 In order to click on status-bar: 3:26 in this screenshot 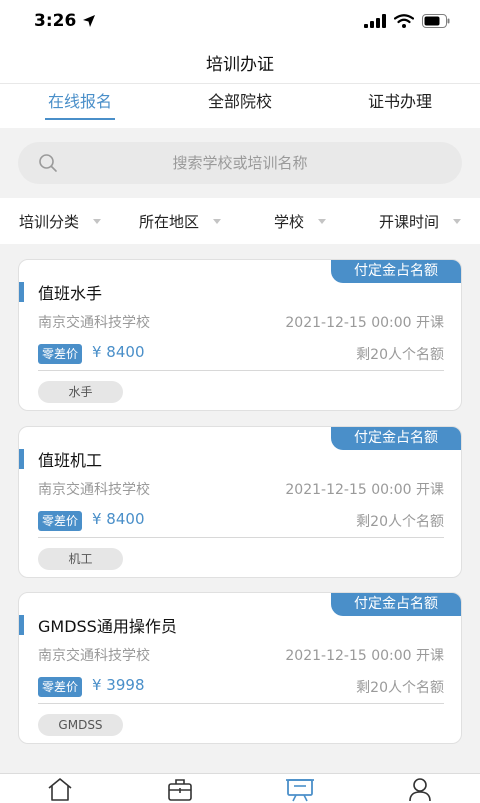, I will do `click(240, 21)`.